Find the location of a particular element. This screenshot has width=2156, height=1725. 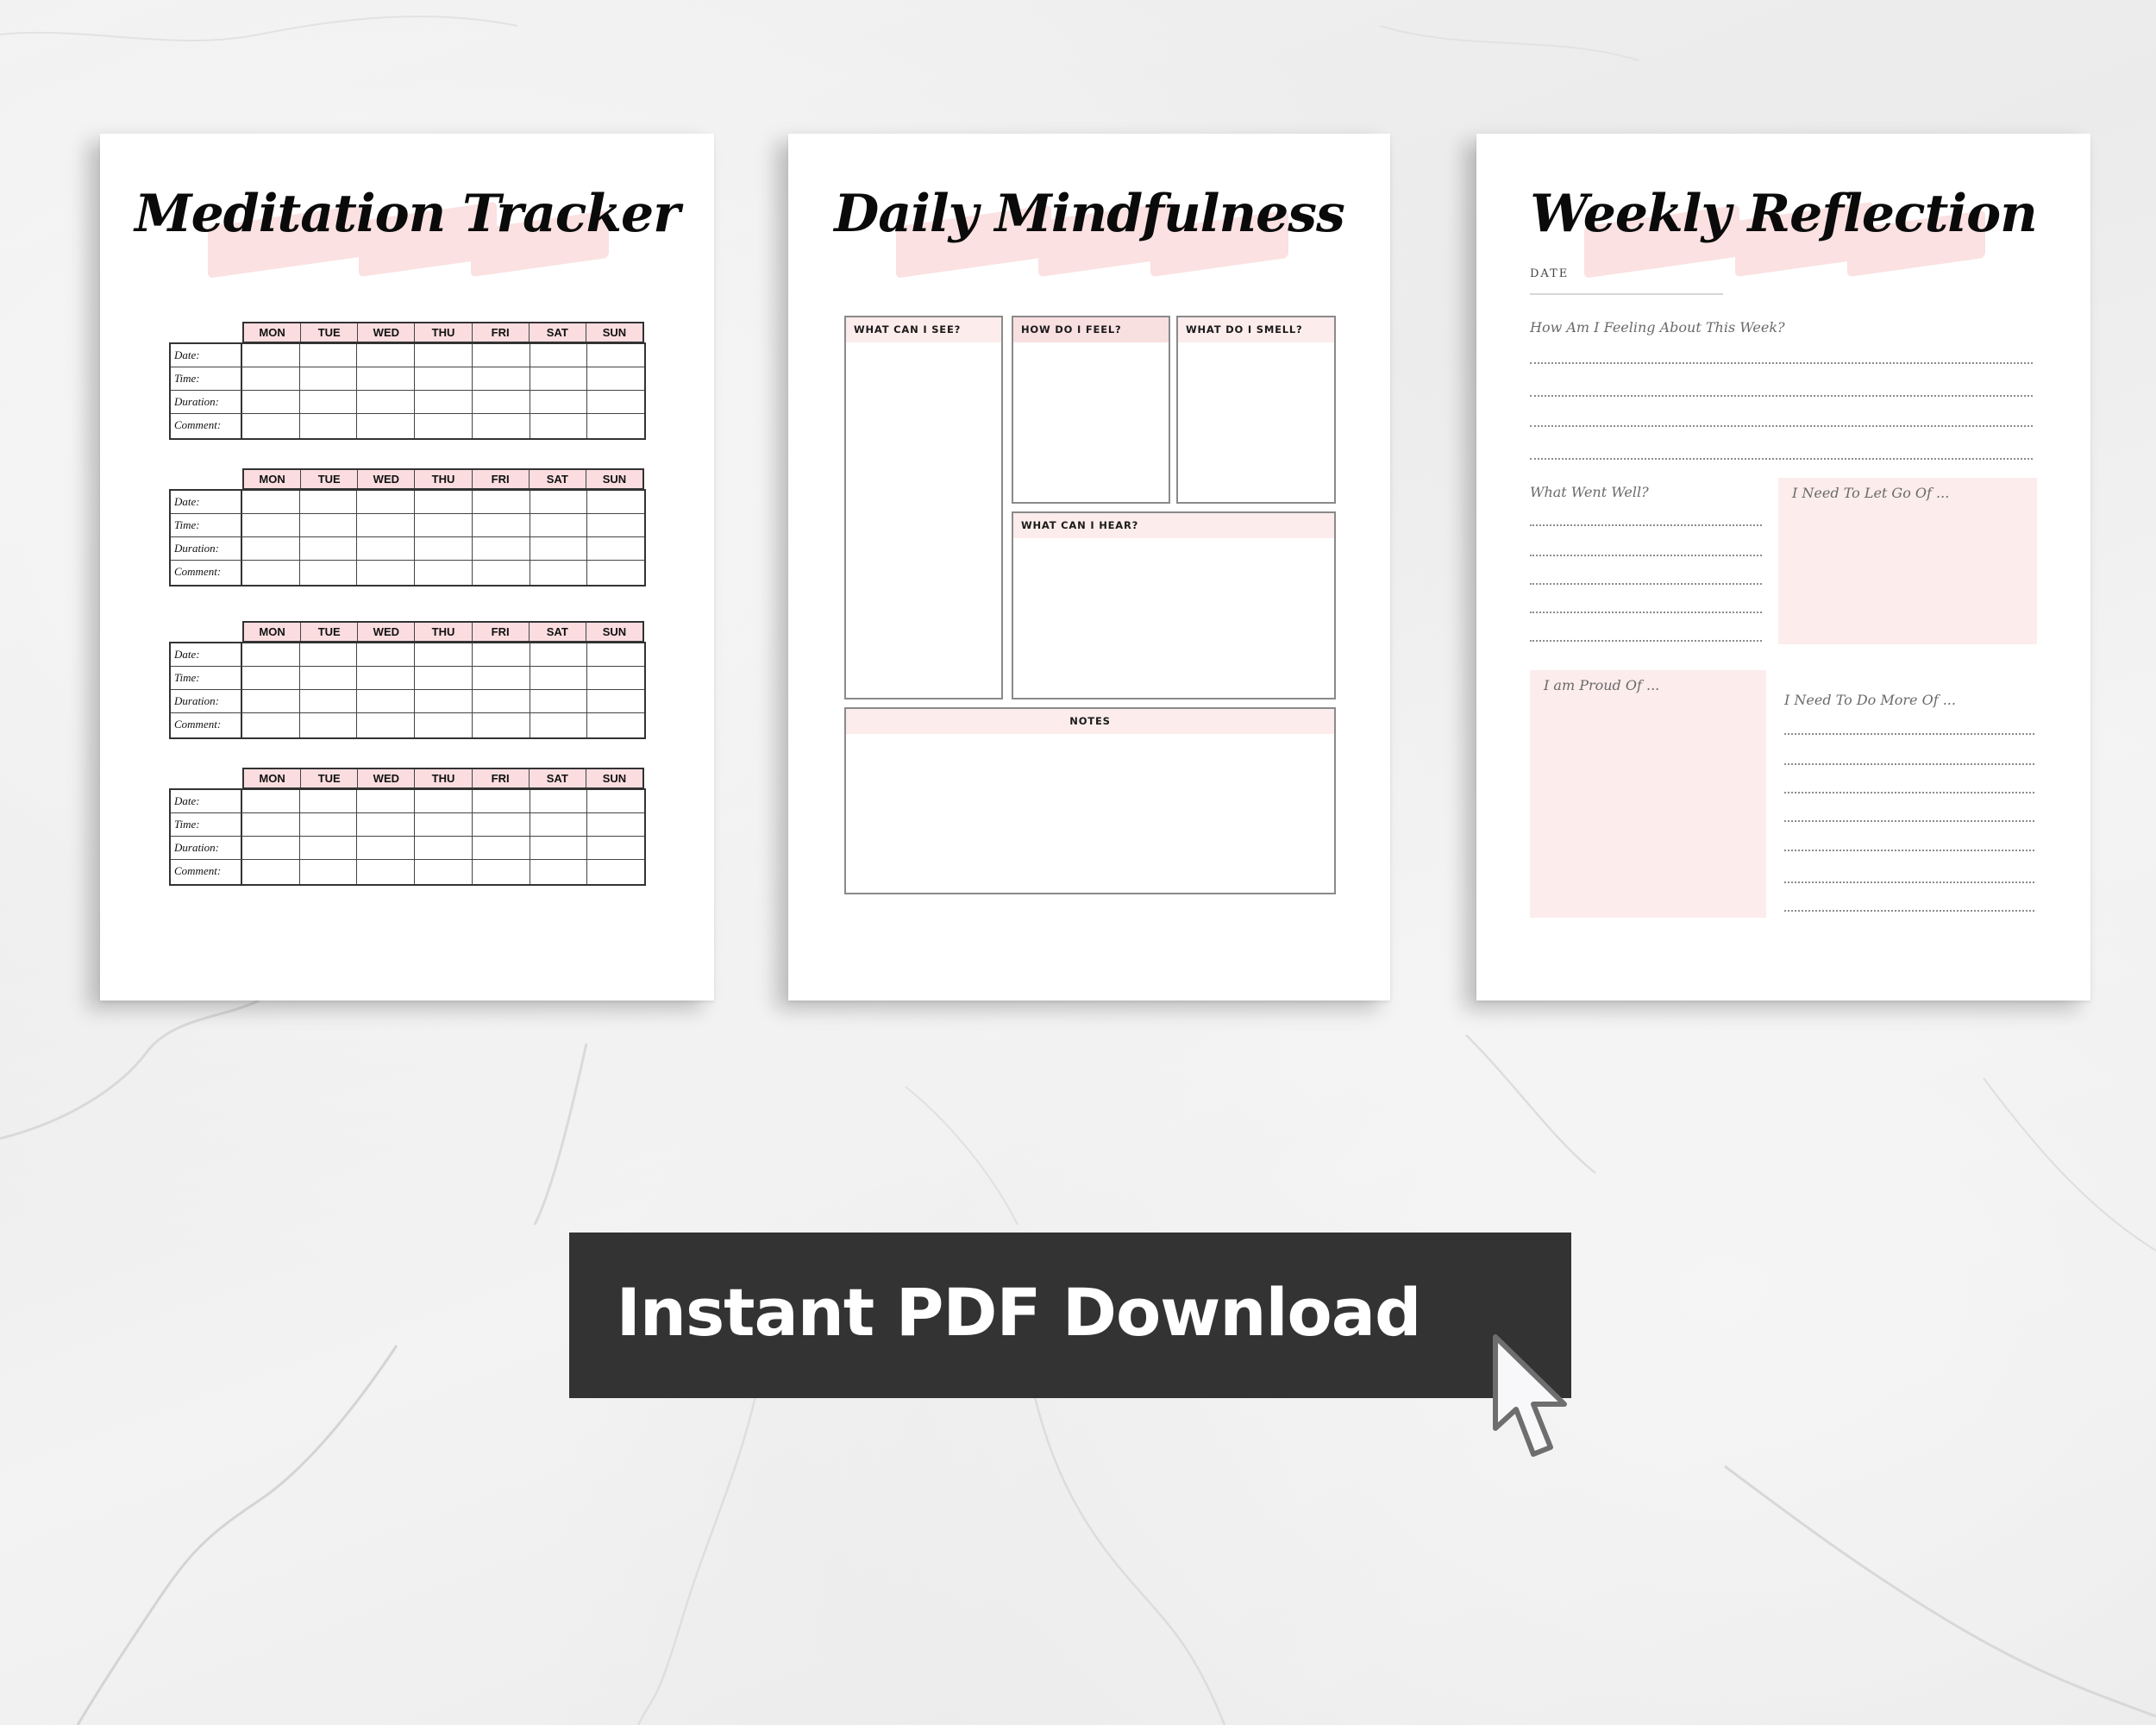

instant-pdf-download-button: Instant PDF Download is located at coordinates (1070, 1316).